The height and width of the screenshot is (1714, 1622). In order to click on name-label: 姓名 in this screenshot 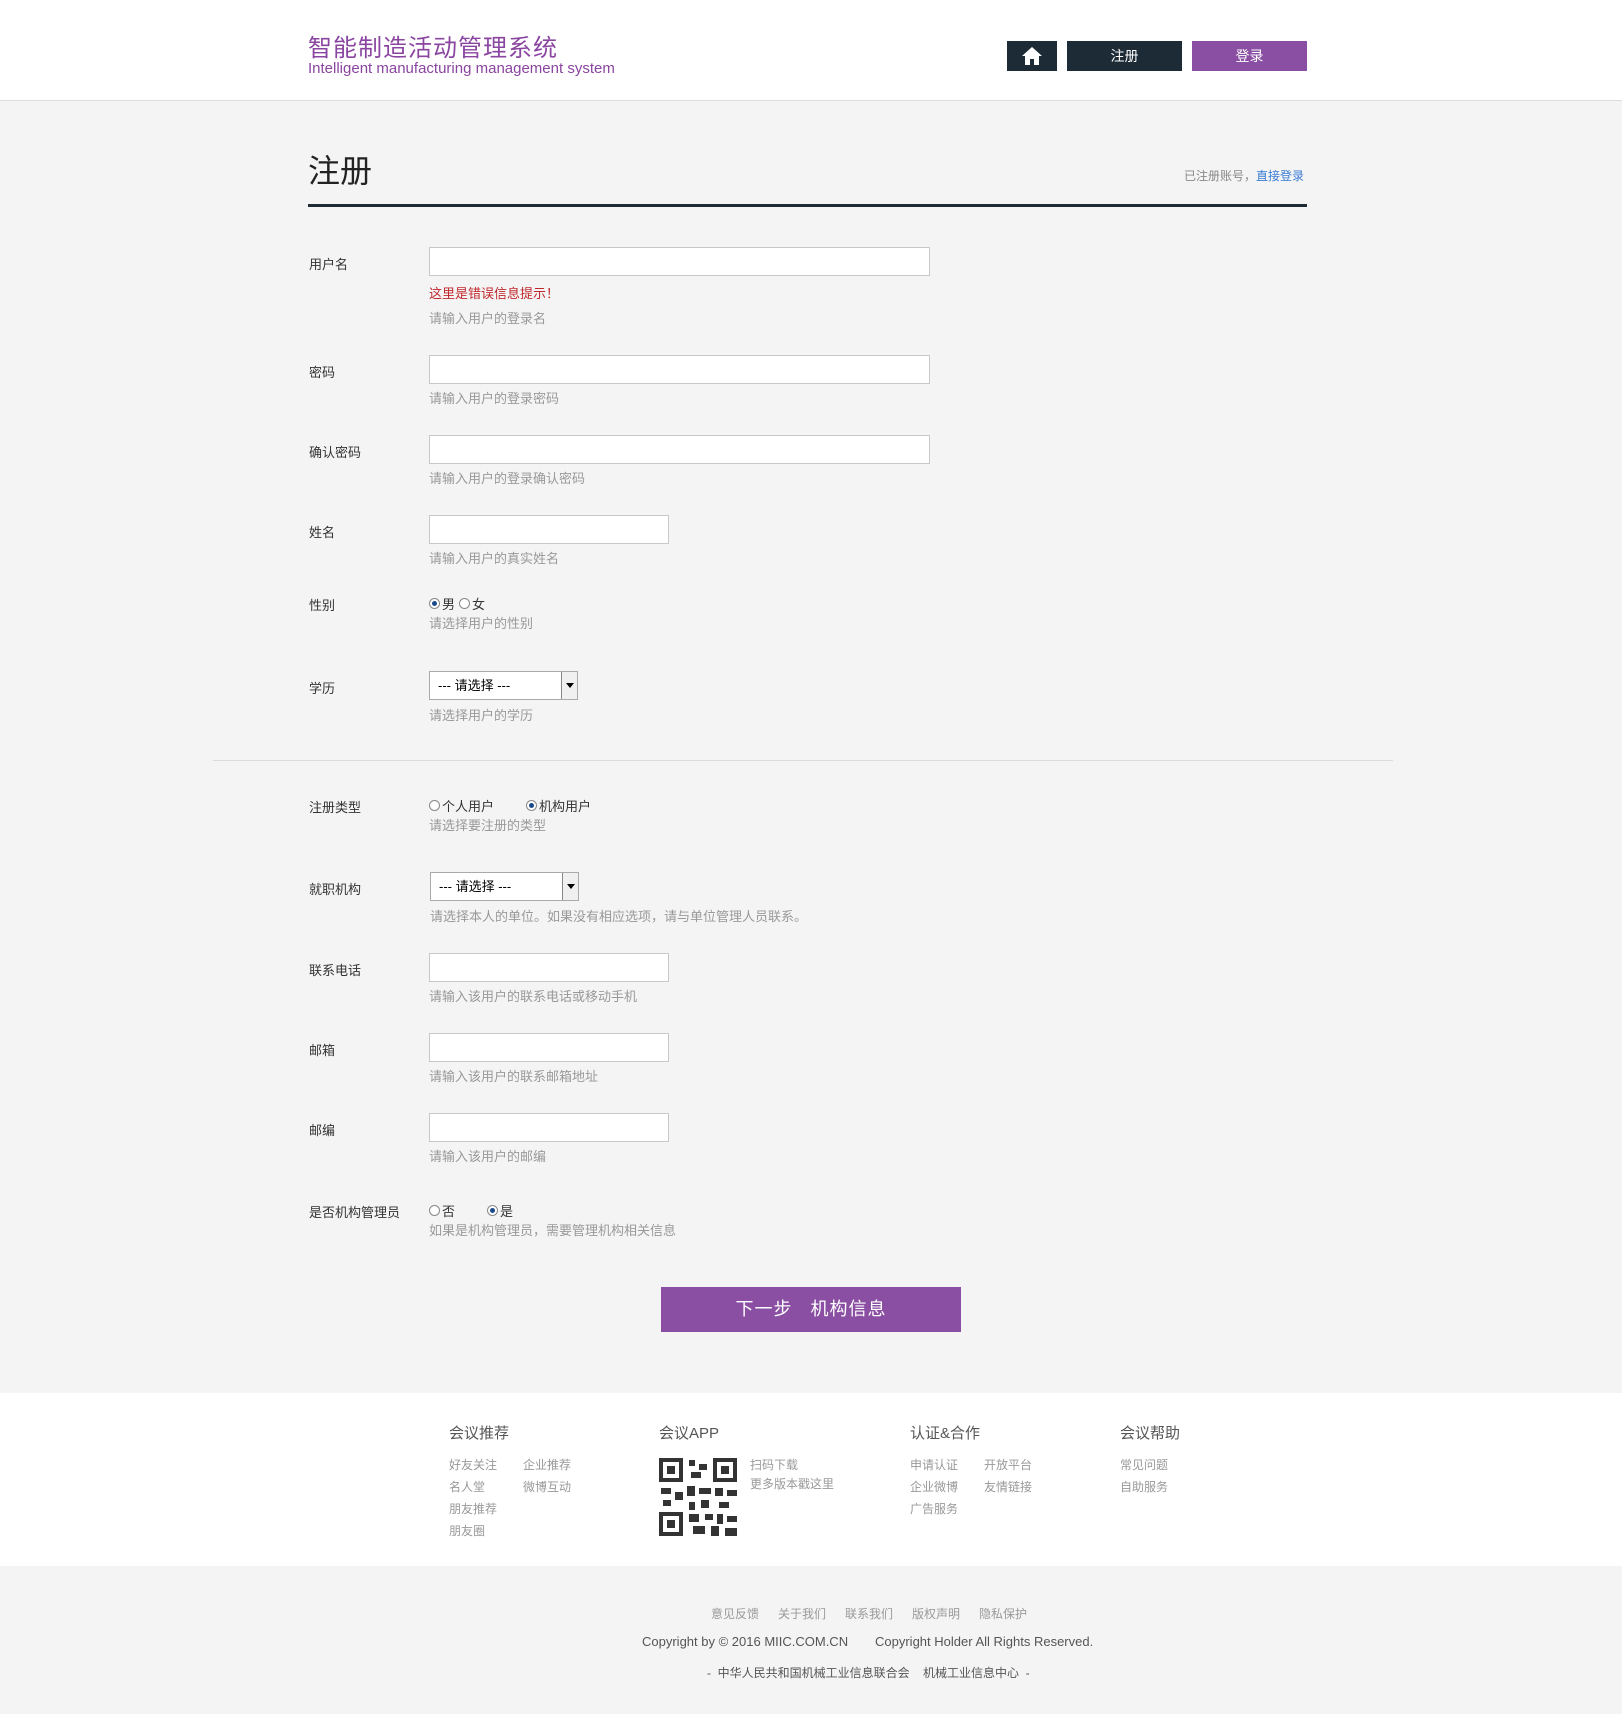, I will do `click(322, 532)`.